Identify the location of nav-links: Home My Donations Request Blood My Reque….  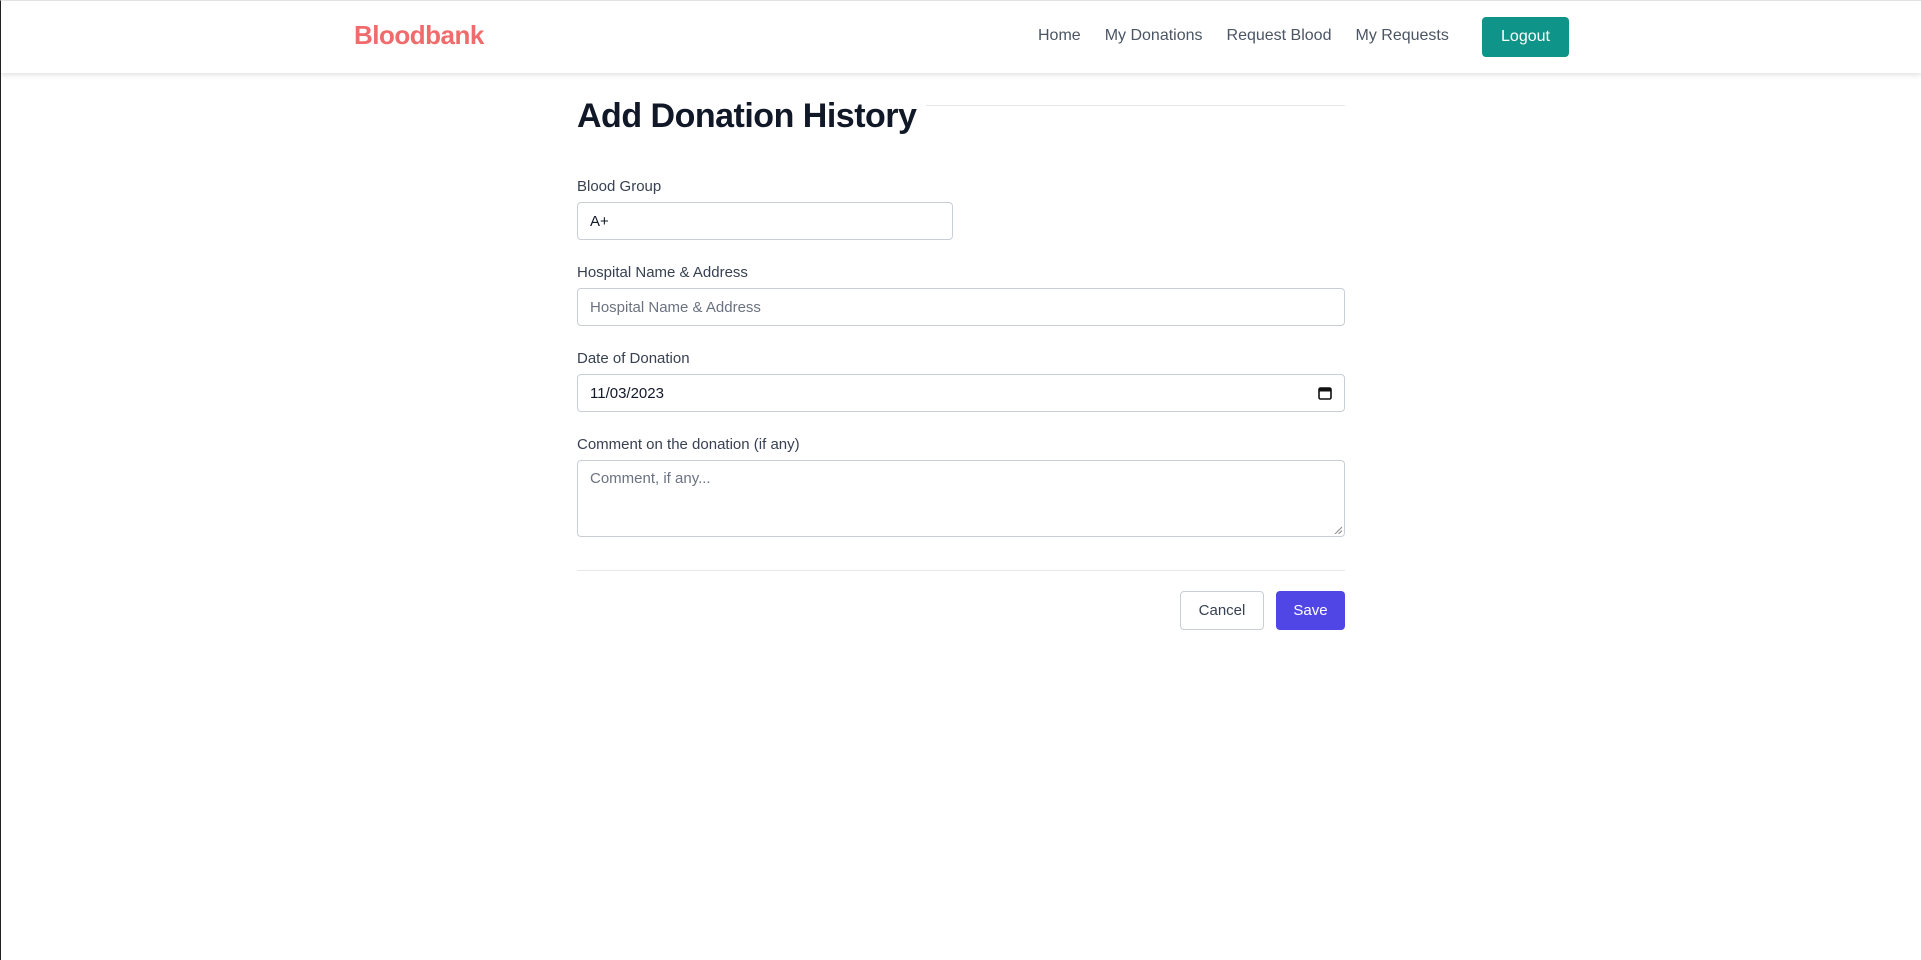
(1243, 36).